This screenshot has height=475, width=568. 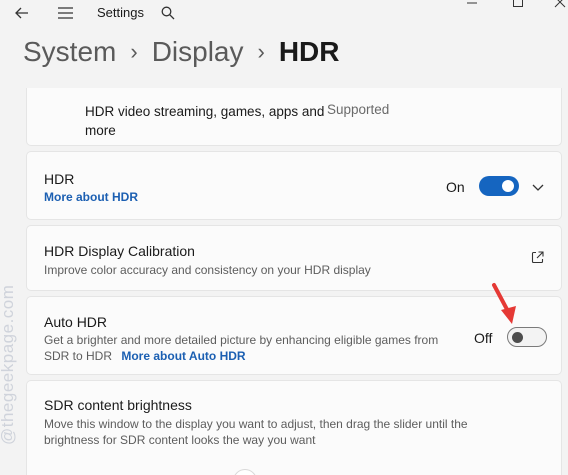 I want to click on open-external-icon, so click(x=537, y=257).